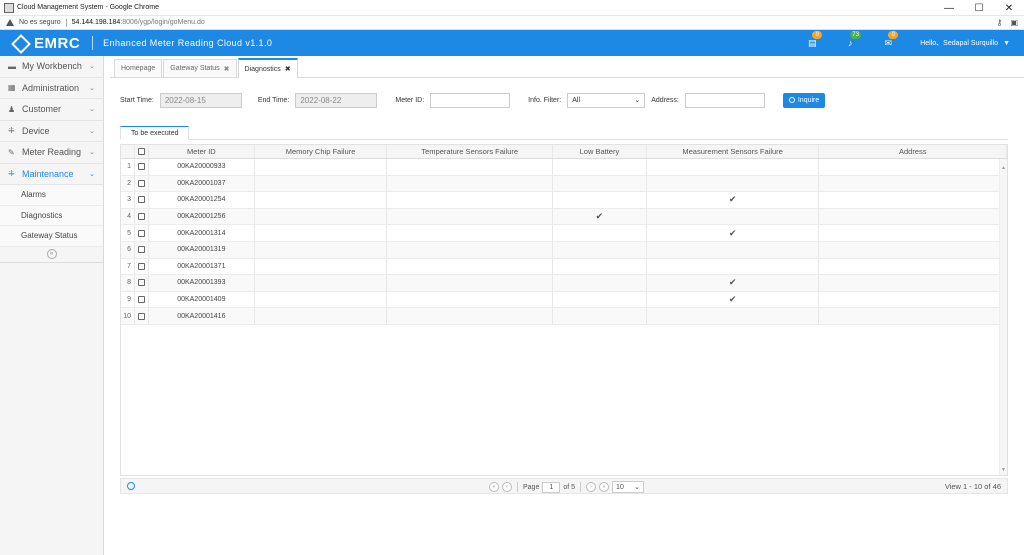 This screenshot has width=1024, height=555. Describe the element at coordinates (138, 68) in the screenshot. I see `tab-homepage: Homepage` at that location.